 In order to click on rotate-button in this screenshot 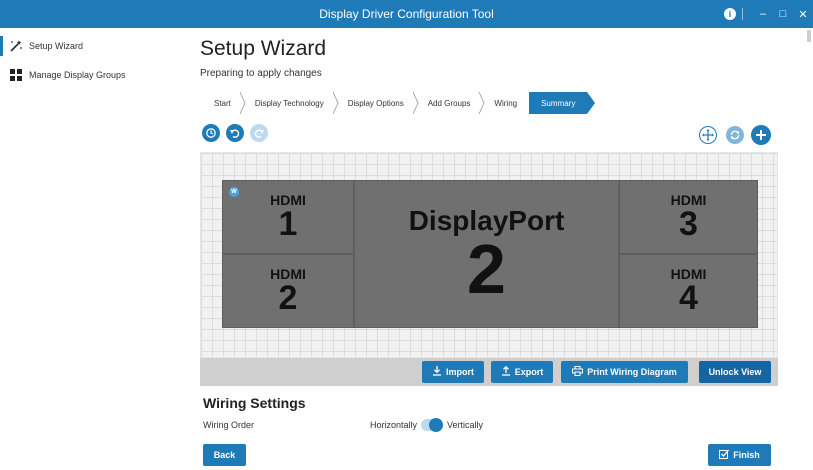, I will do `click(735, 135)`.